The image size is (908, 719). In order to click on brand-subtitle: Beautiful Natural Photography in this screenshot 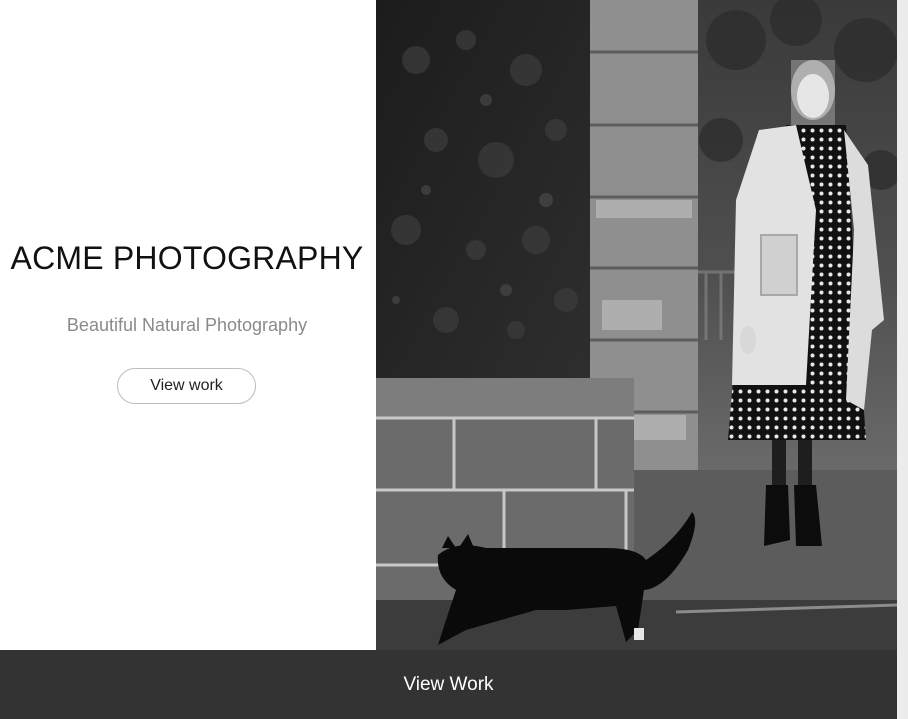, I will do `click(187, 325)`.